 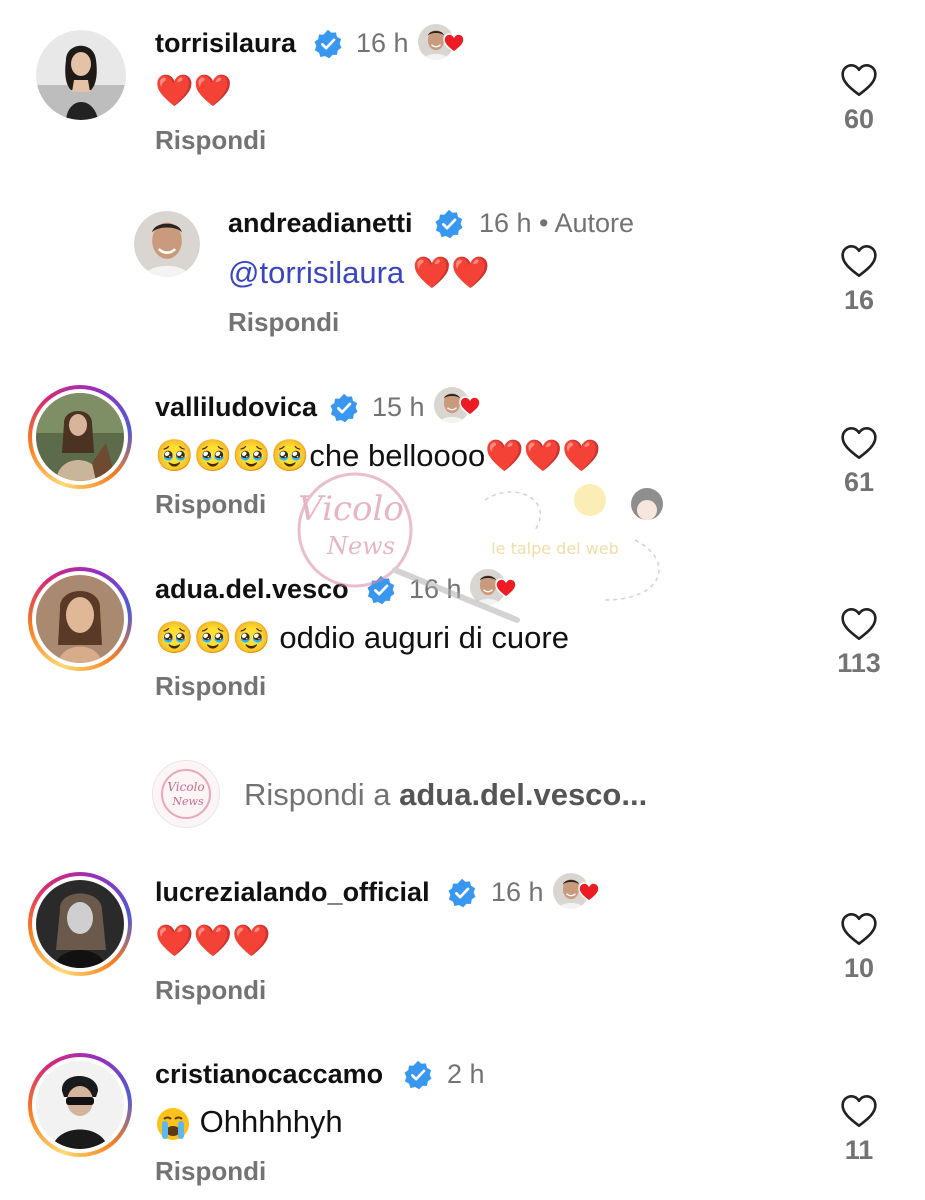 I want to click on username: lucrezialando_official, so click(x=292, y=892).